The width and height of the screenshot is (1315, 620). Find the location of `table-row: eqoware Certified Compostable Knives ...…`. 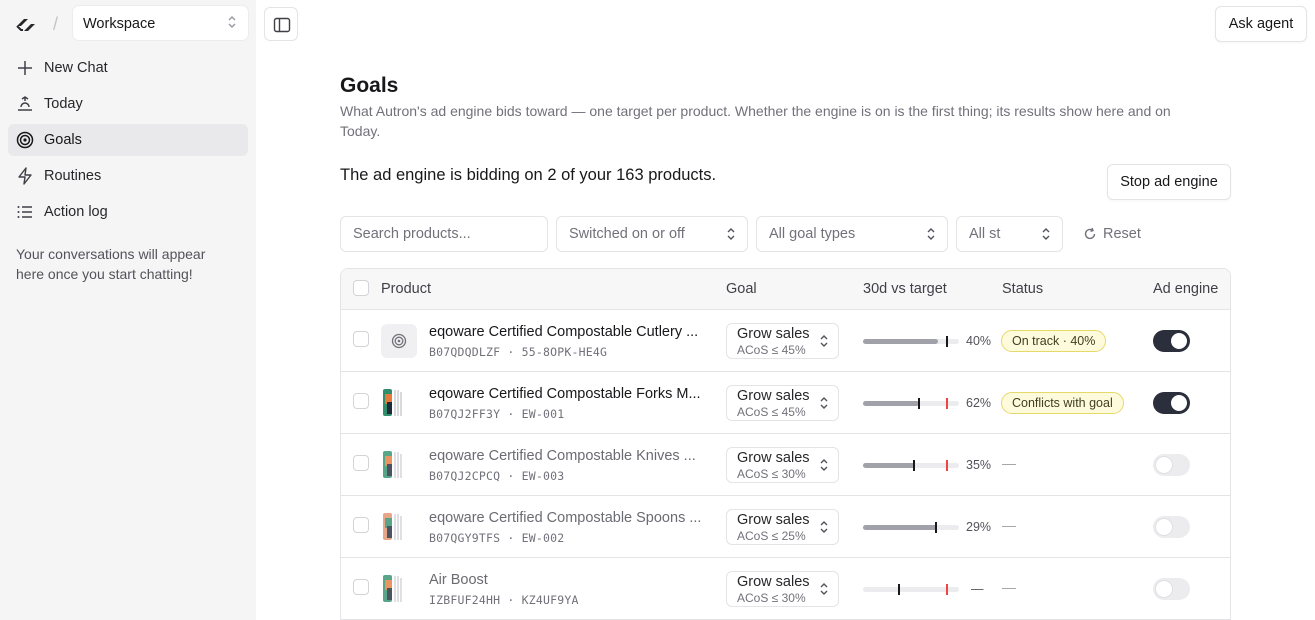

table-row: eqoware Certified Compostable Knives ...… is located at coordinates (785, 465).